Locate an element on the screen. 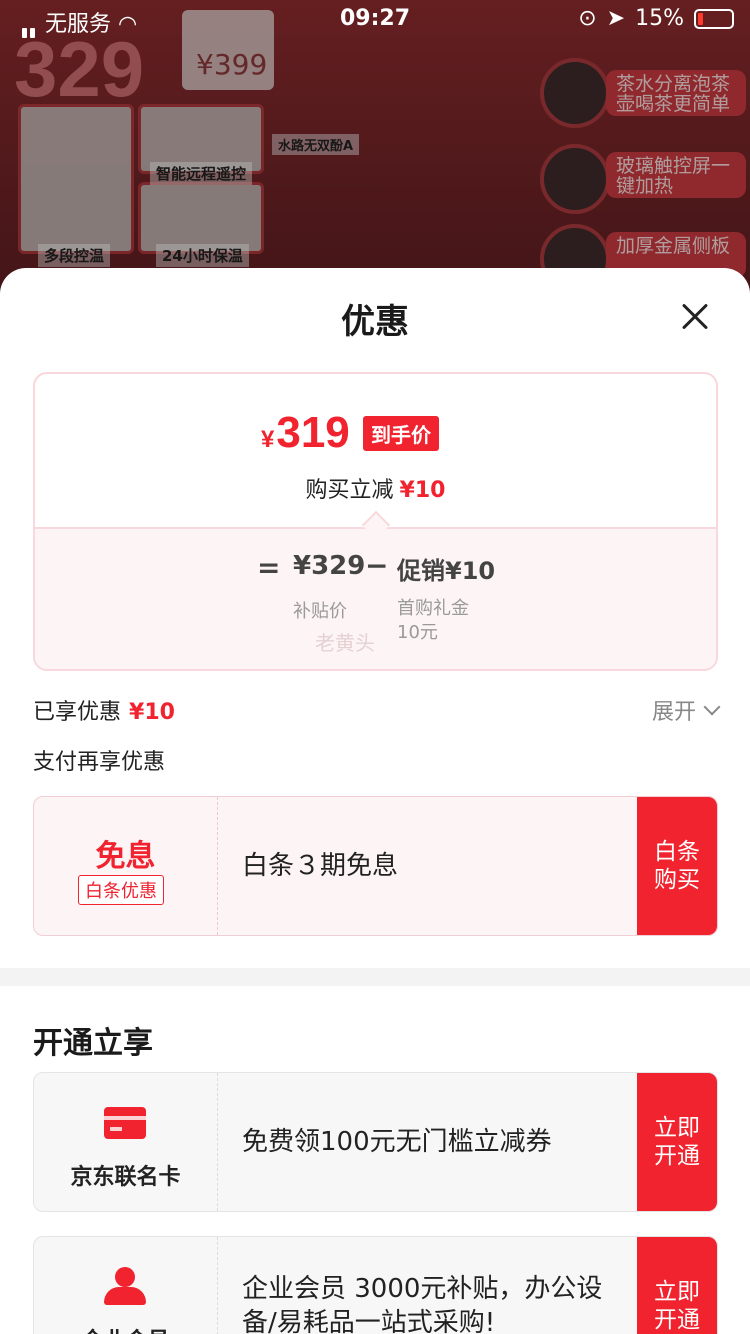 The image size is (750, 1334). reduce-amount: ¥10 is located at coordinates (422, 490).